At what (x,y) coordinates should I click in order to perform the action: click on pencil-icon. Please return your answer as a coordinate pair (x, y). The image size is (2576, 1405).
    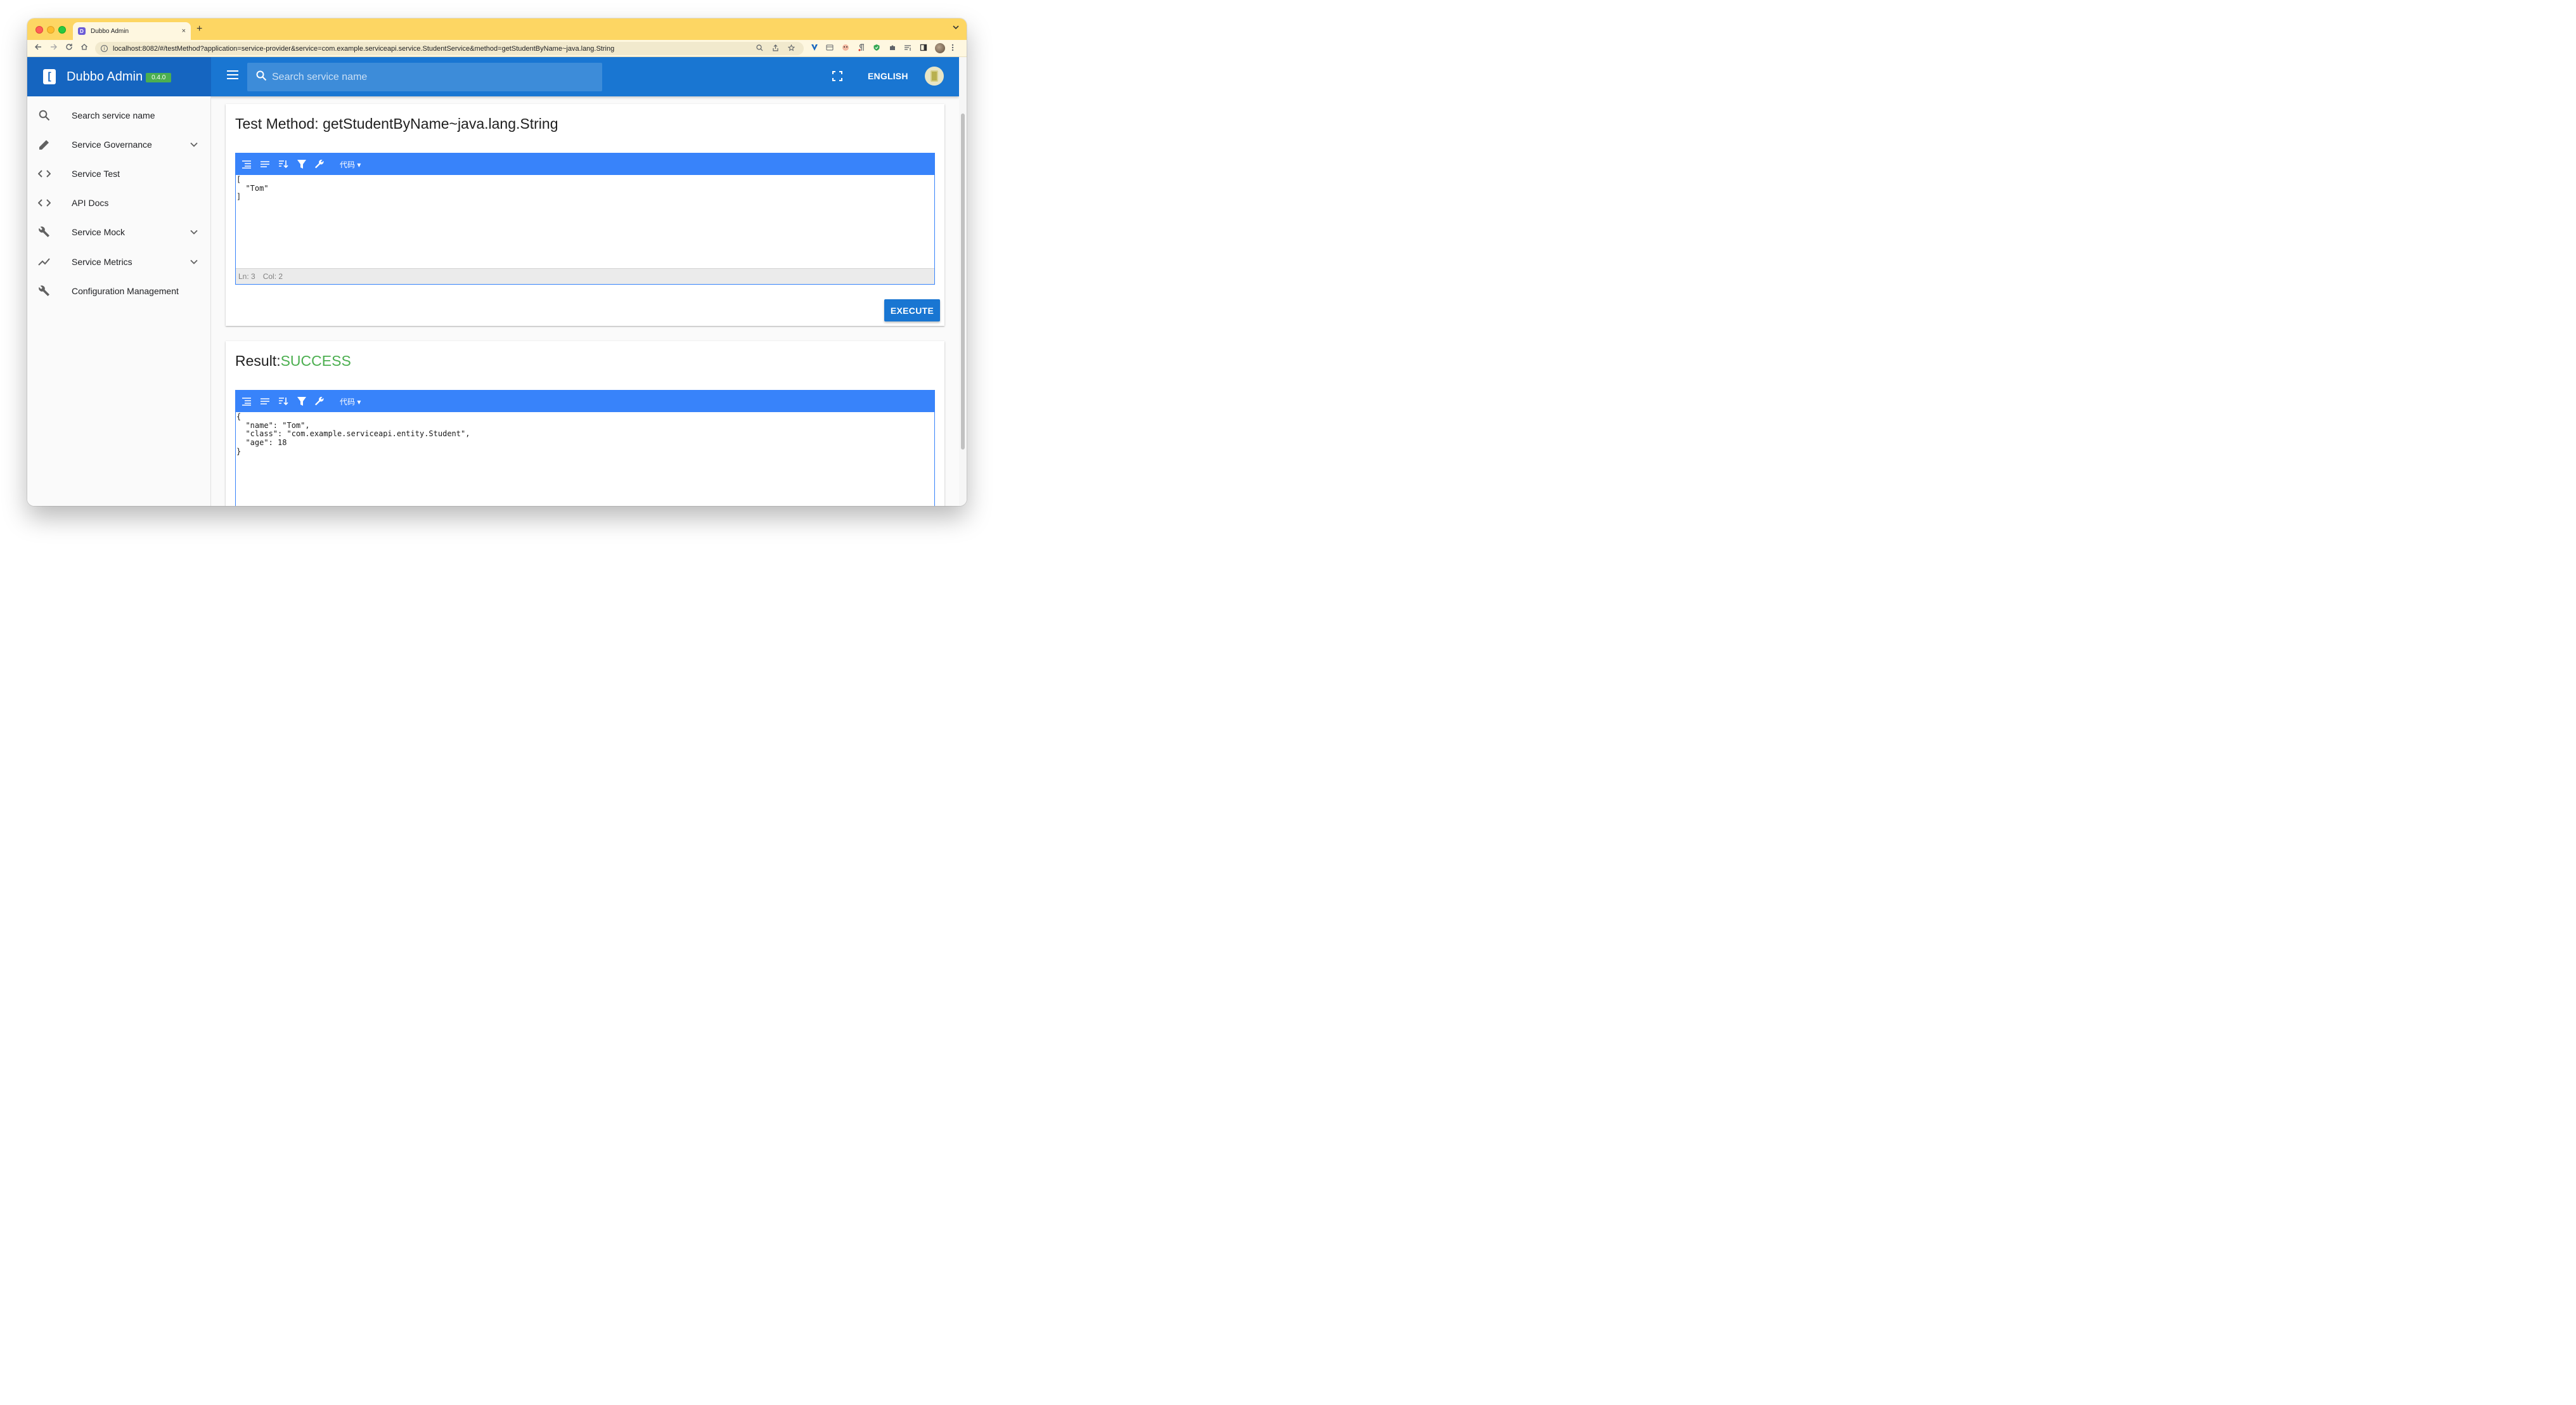
    Looking at the image, I should click on (44, 144).